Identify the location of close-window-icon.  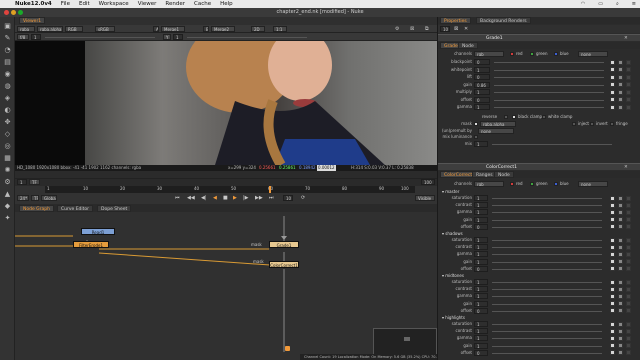
(6, 12).